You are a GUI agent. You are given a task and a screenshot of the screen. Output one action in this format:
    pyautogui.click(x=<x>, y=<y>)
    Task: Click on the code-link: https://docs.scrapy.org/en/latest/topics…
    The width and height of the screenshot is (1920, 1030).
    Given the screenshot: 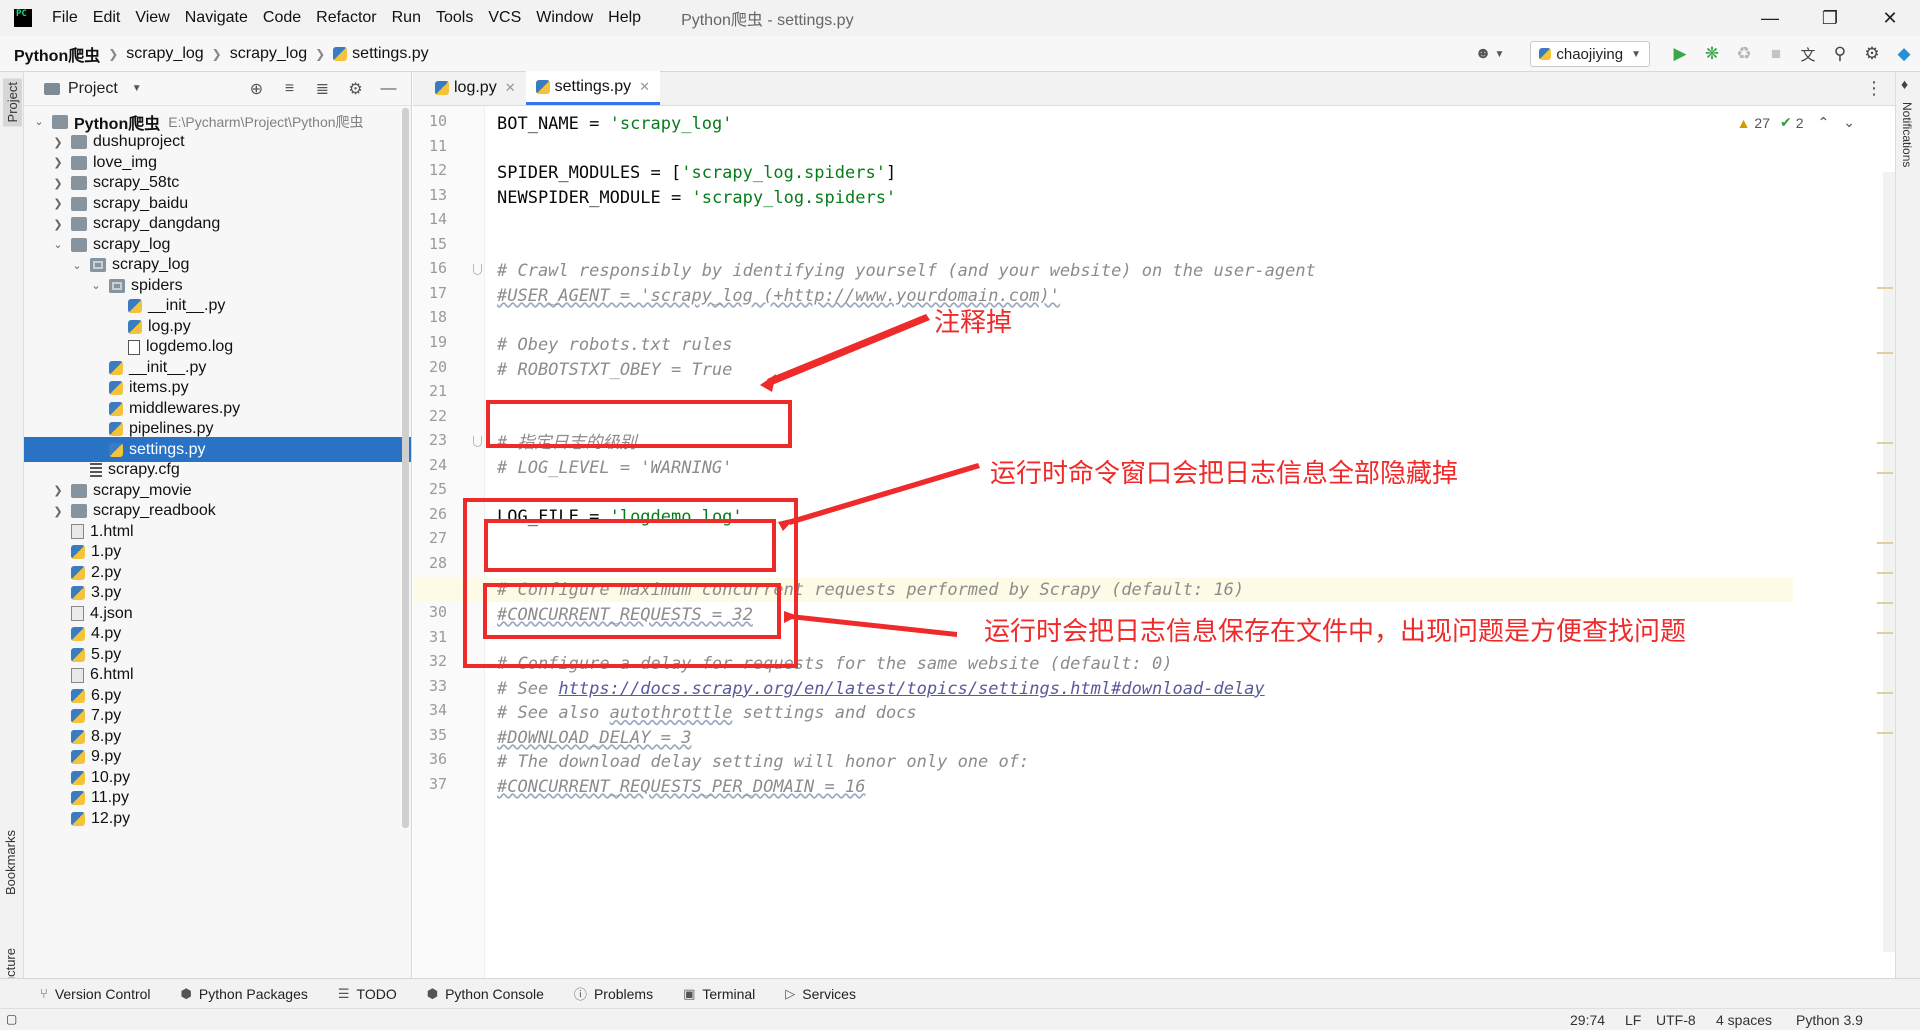 What is the action you would take?
    pyautogui.click(x=911, y=689)
    